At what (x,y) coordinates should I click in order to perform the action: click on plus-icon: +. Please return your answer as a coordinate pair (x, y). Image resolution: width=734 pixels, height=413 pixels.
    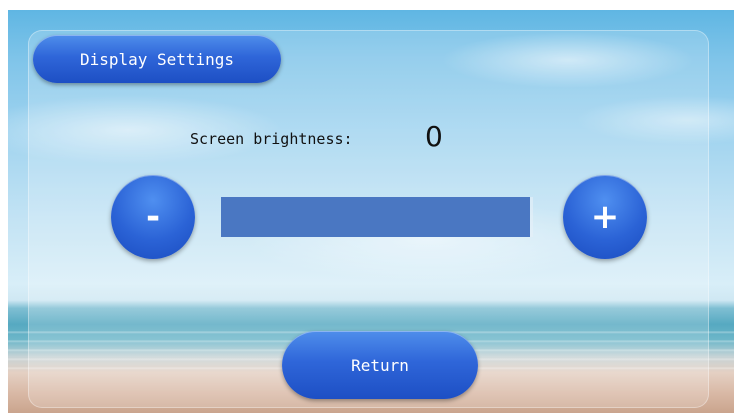
    Looking at the image, I should click on (605, 217).